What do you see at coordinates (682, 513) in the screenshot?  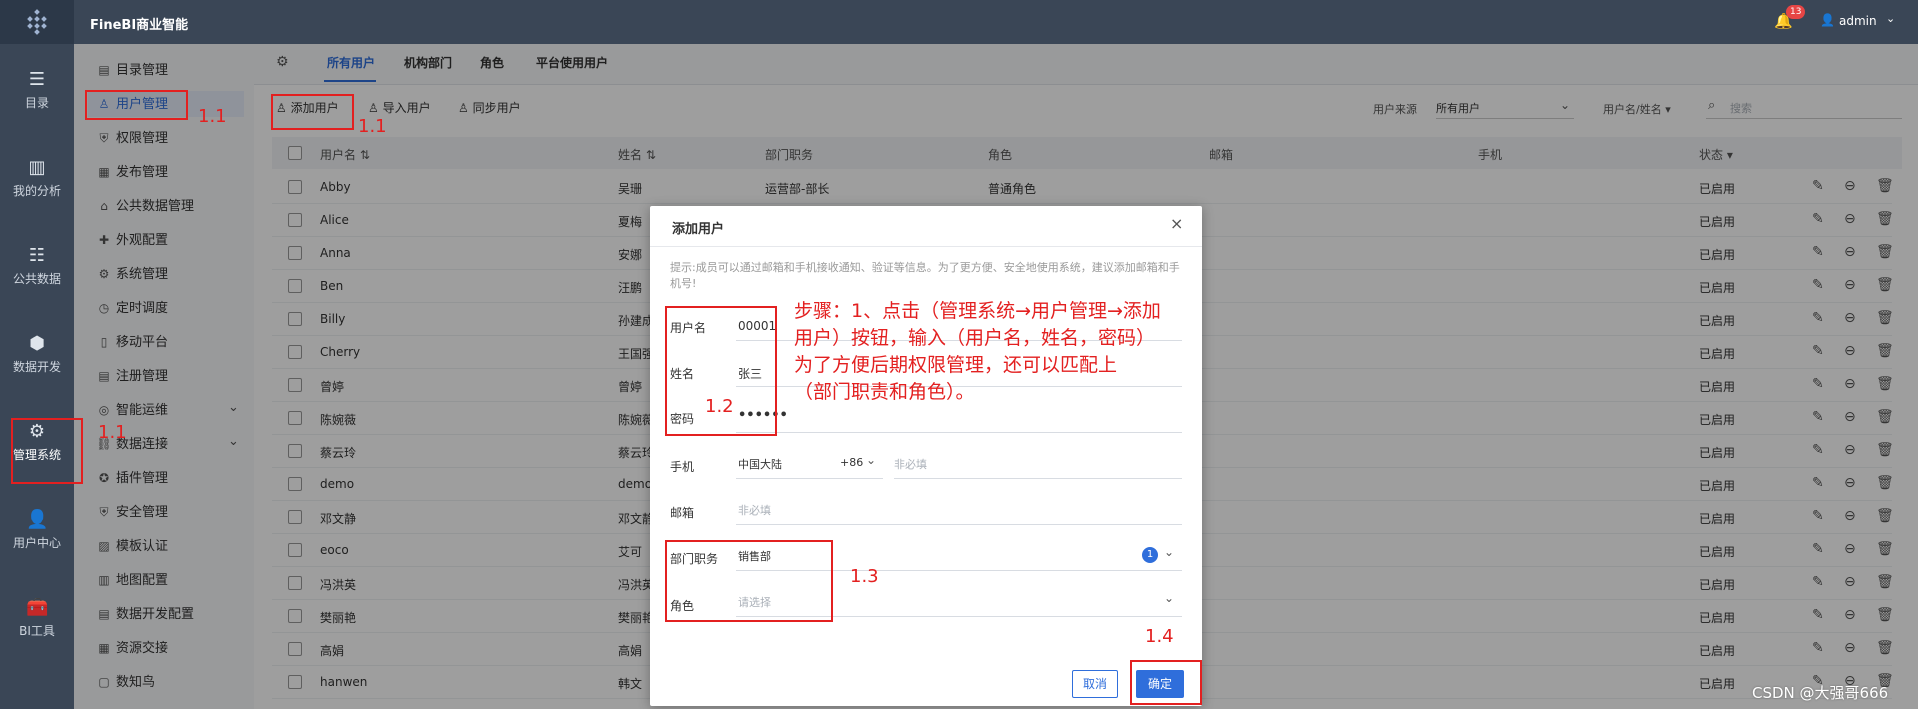 I see `email-label: 邮箱` at bounding box center [682, 513].